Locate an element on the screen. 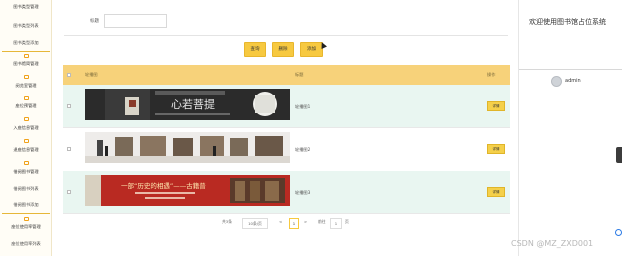  avatar is located at coordinates (556, 81).